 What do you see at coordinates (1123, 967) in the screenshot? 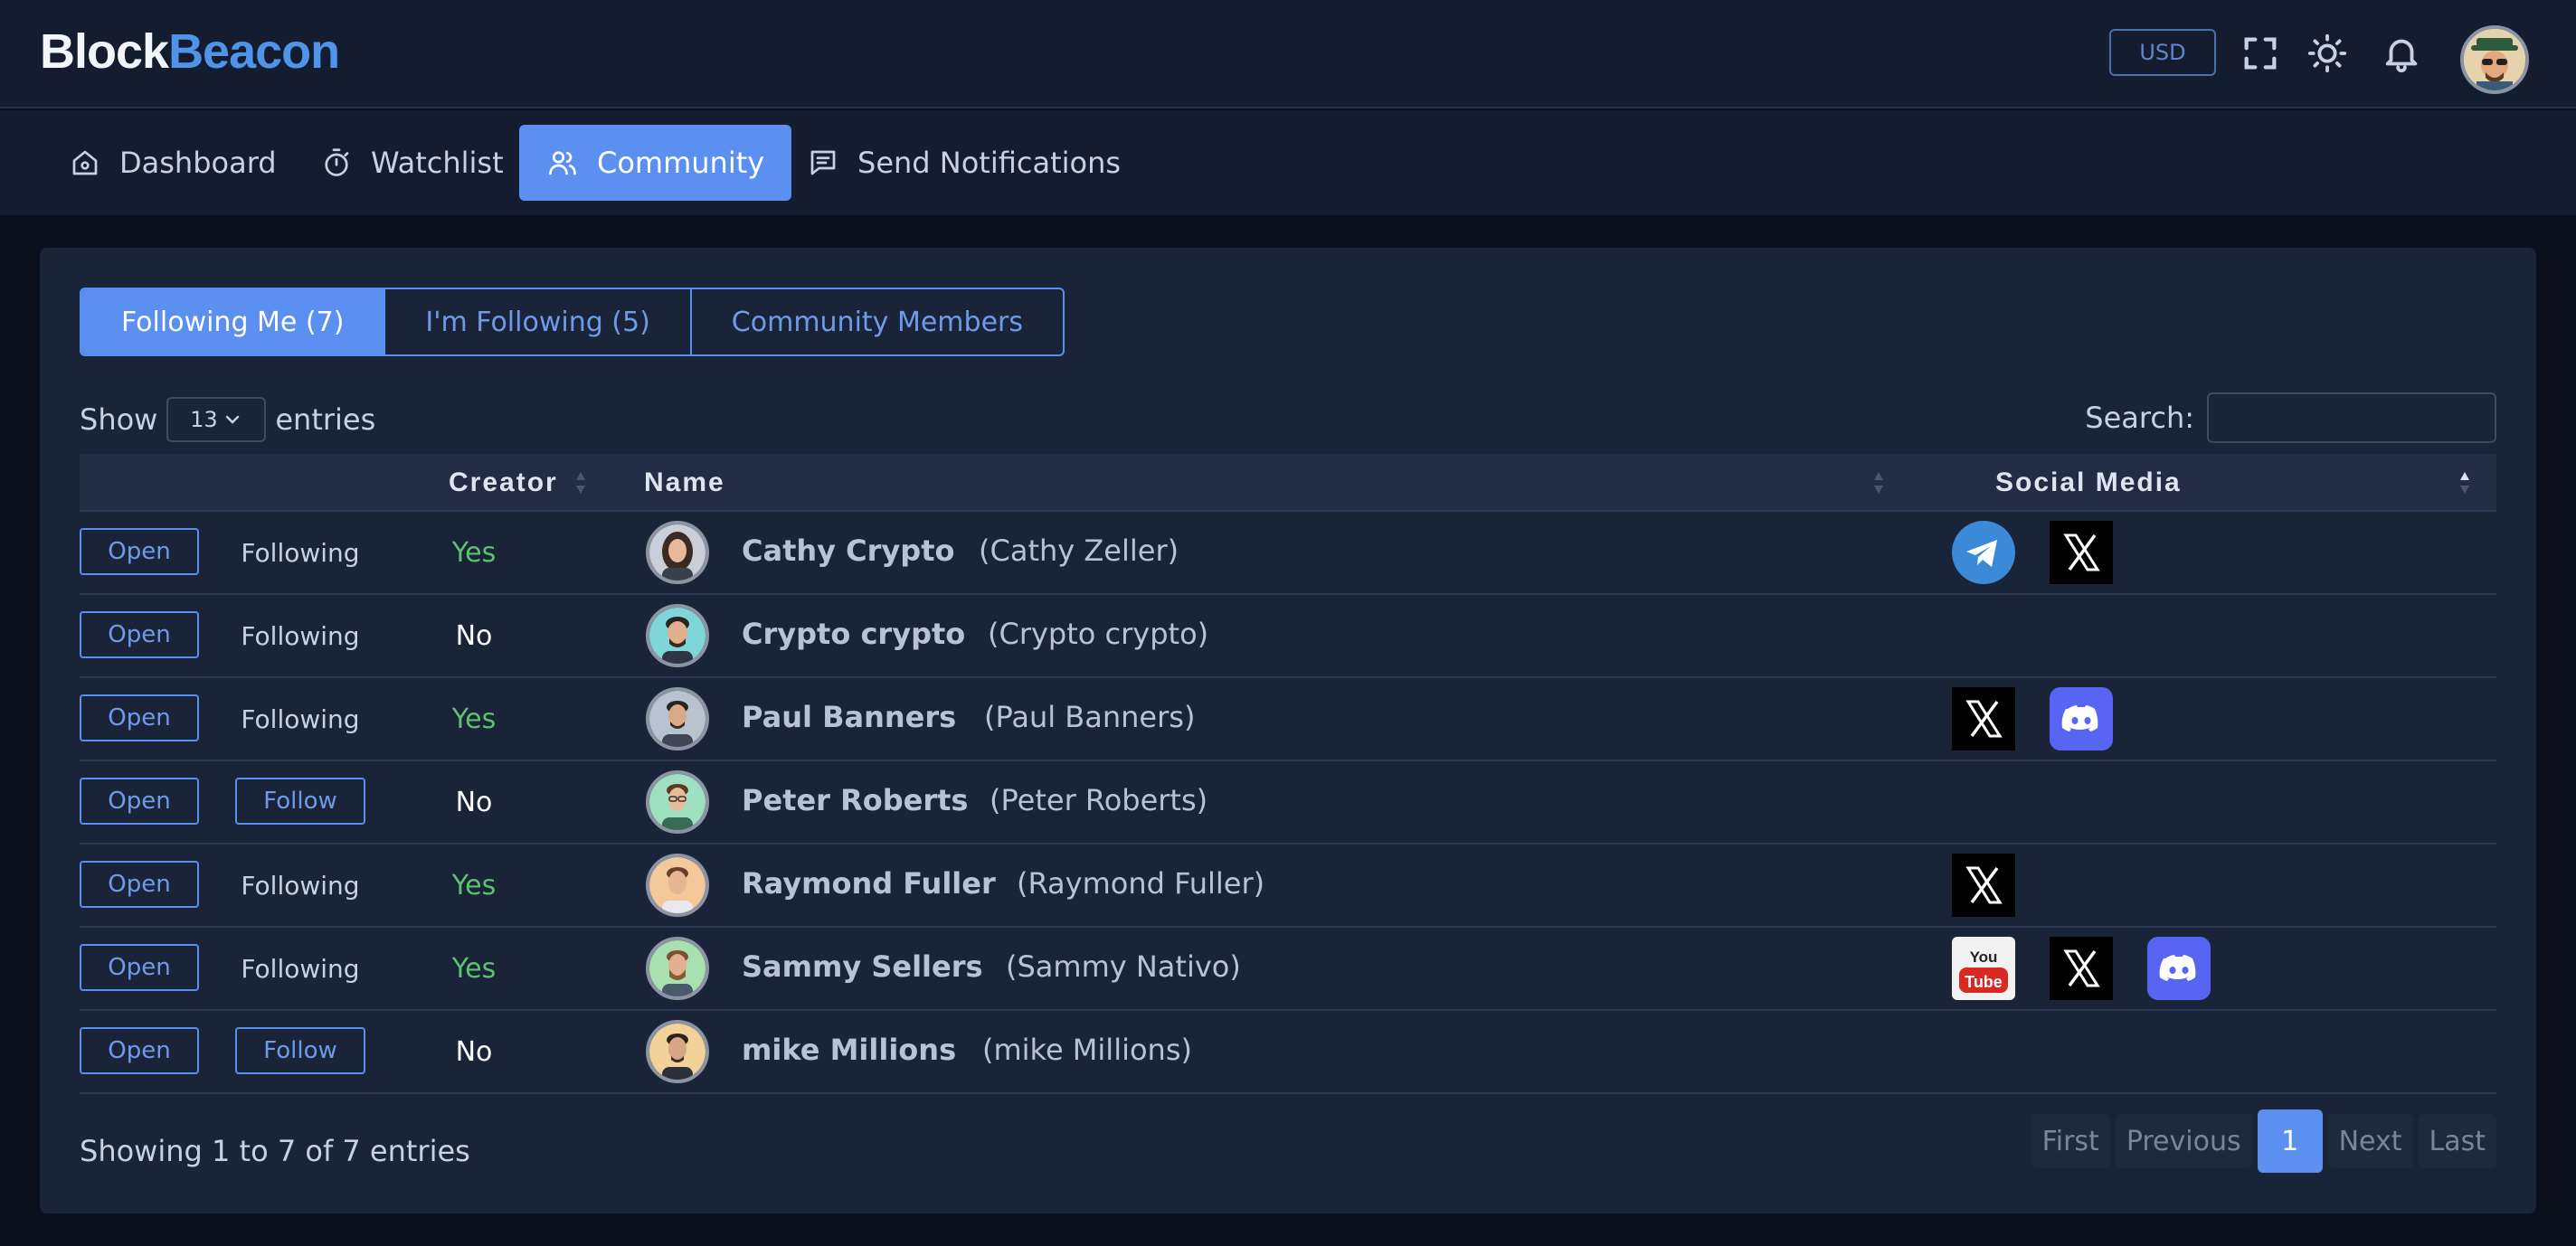
I see `member-real-name: (Sammy Nativo)` at bounding box center [1123, 967].